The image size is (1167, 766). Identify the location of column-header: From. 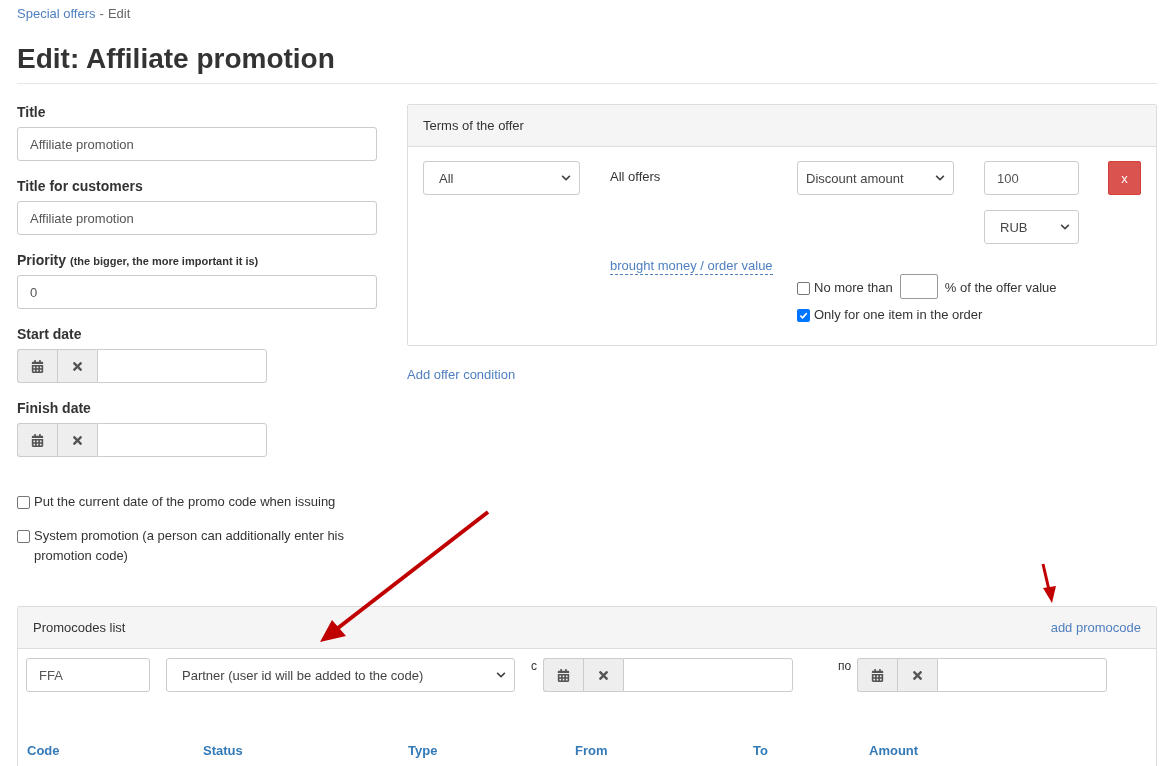
(664, 750).